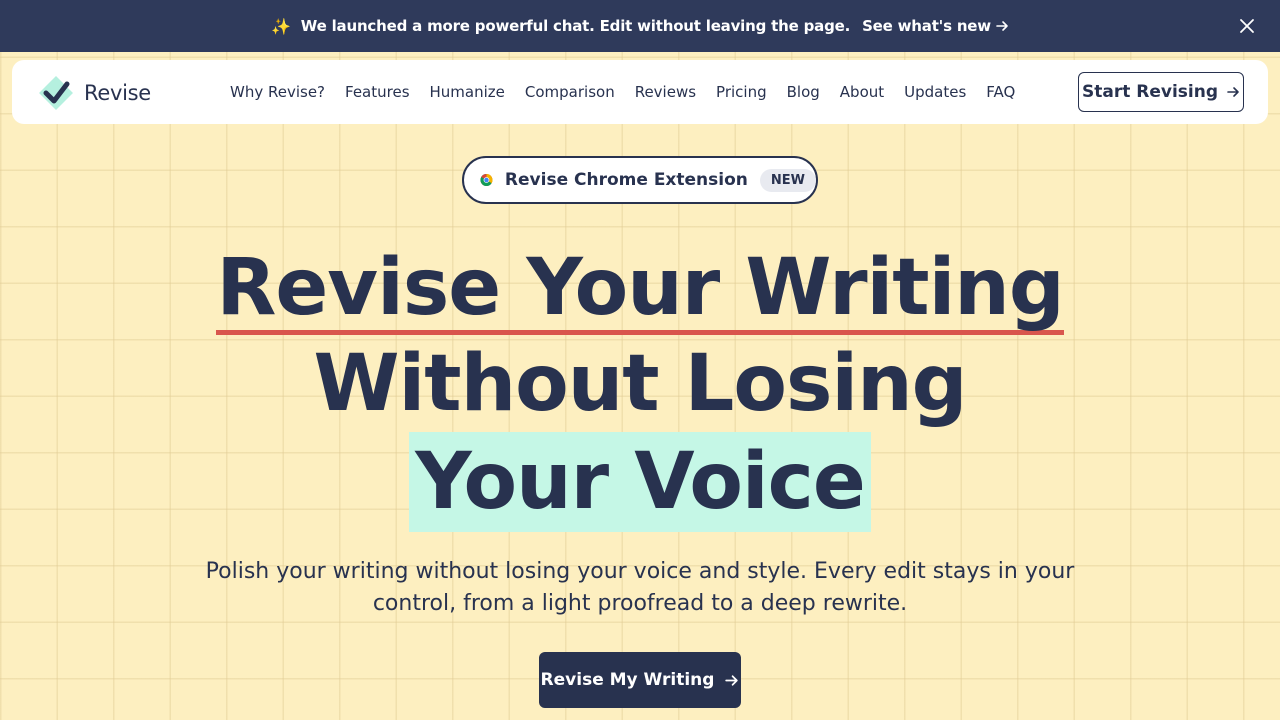 The image size is (1280, 720). I want to click on revise-my-writing-label: Revise My Writing, so click(627, 680).